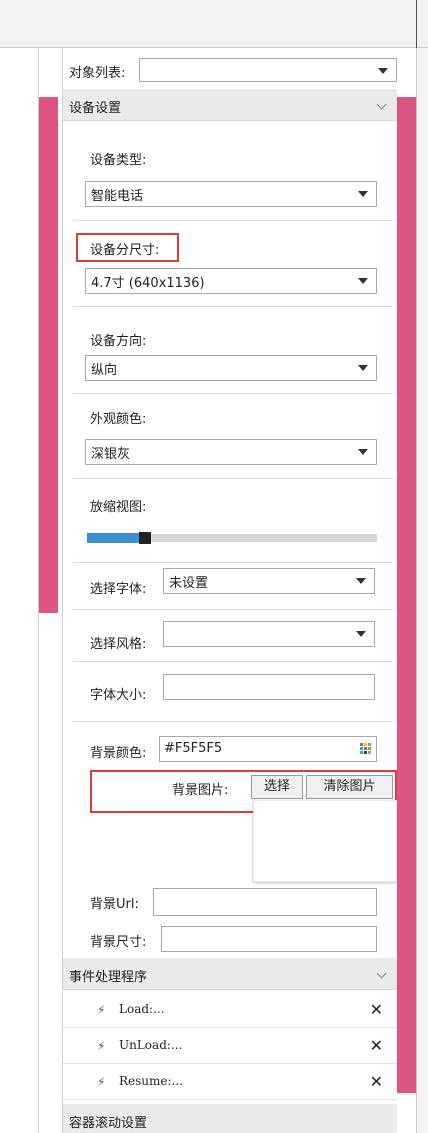 Image resolution: width=428 pixels, height=1133 pixels. What do you see at coordinates (145, 538) in the screenshot?
I see `zoom-thumb` at bounding box center [145, 538].